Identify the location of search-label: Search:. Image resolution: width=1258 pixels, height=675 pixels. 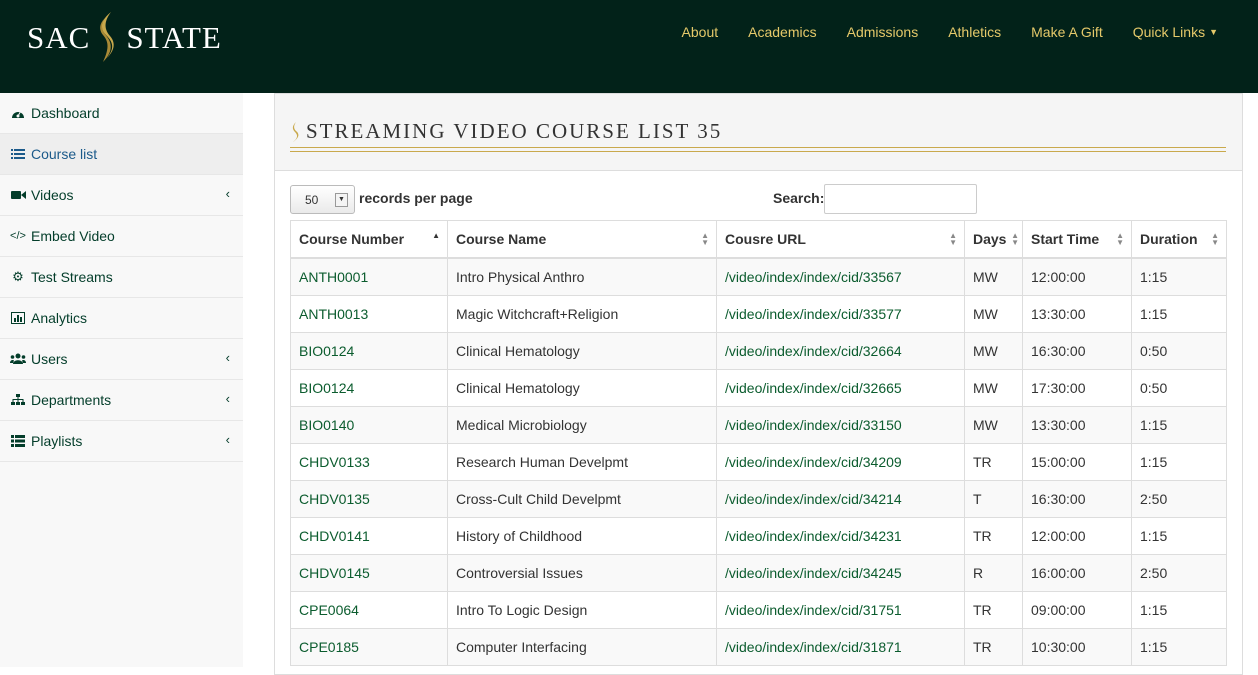
(799, 198).